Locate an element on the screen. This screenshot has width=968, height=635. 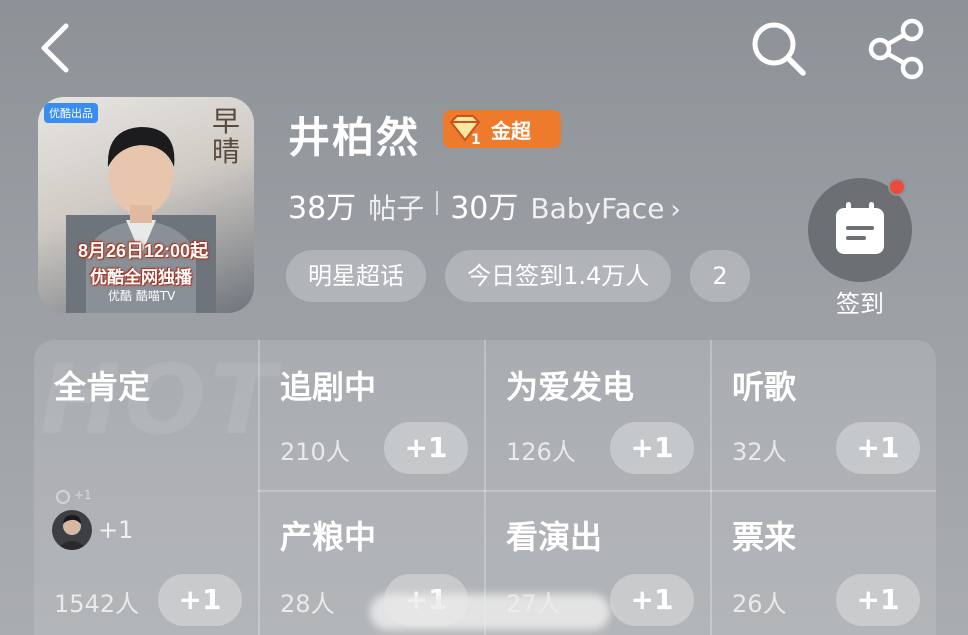
drama-poster: 优酷出品 早晴 8月26日12:00起 优酷全网独播 优酷 酷喵TV is located at coordinates (146, 205).